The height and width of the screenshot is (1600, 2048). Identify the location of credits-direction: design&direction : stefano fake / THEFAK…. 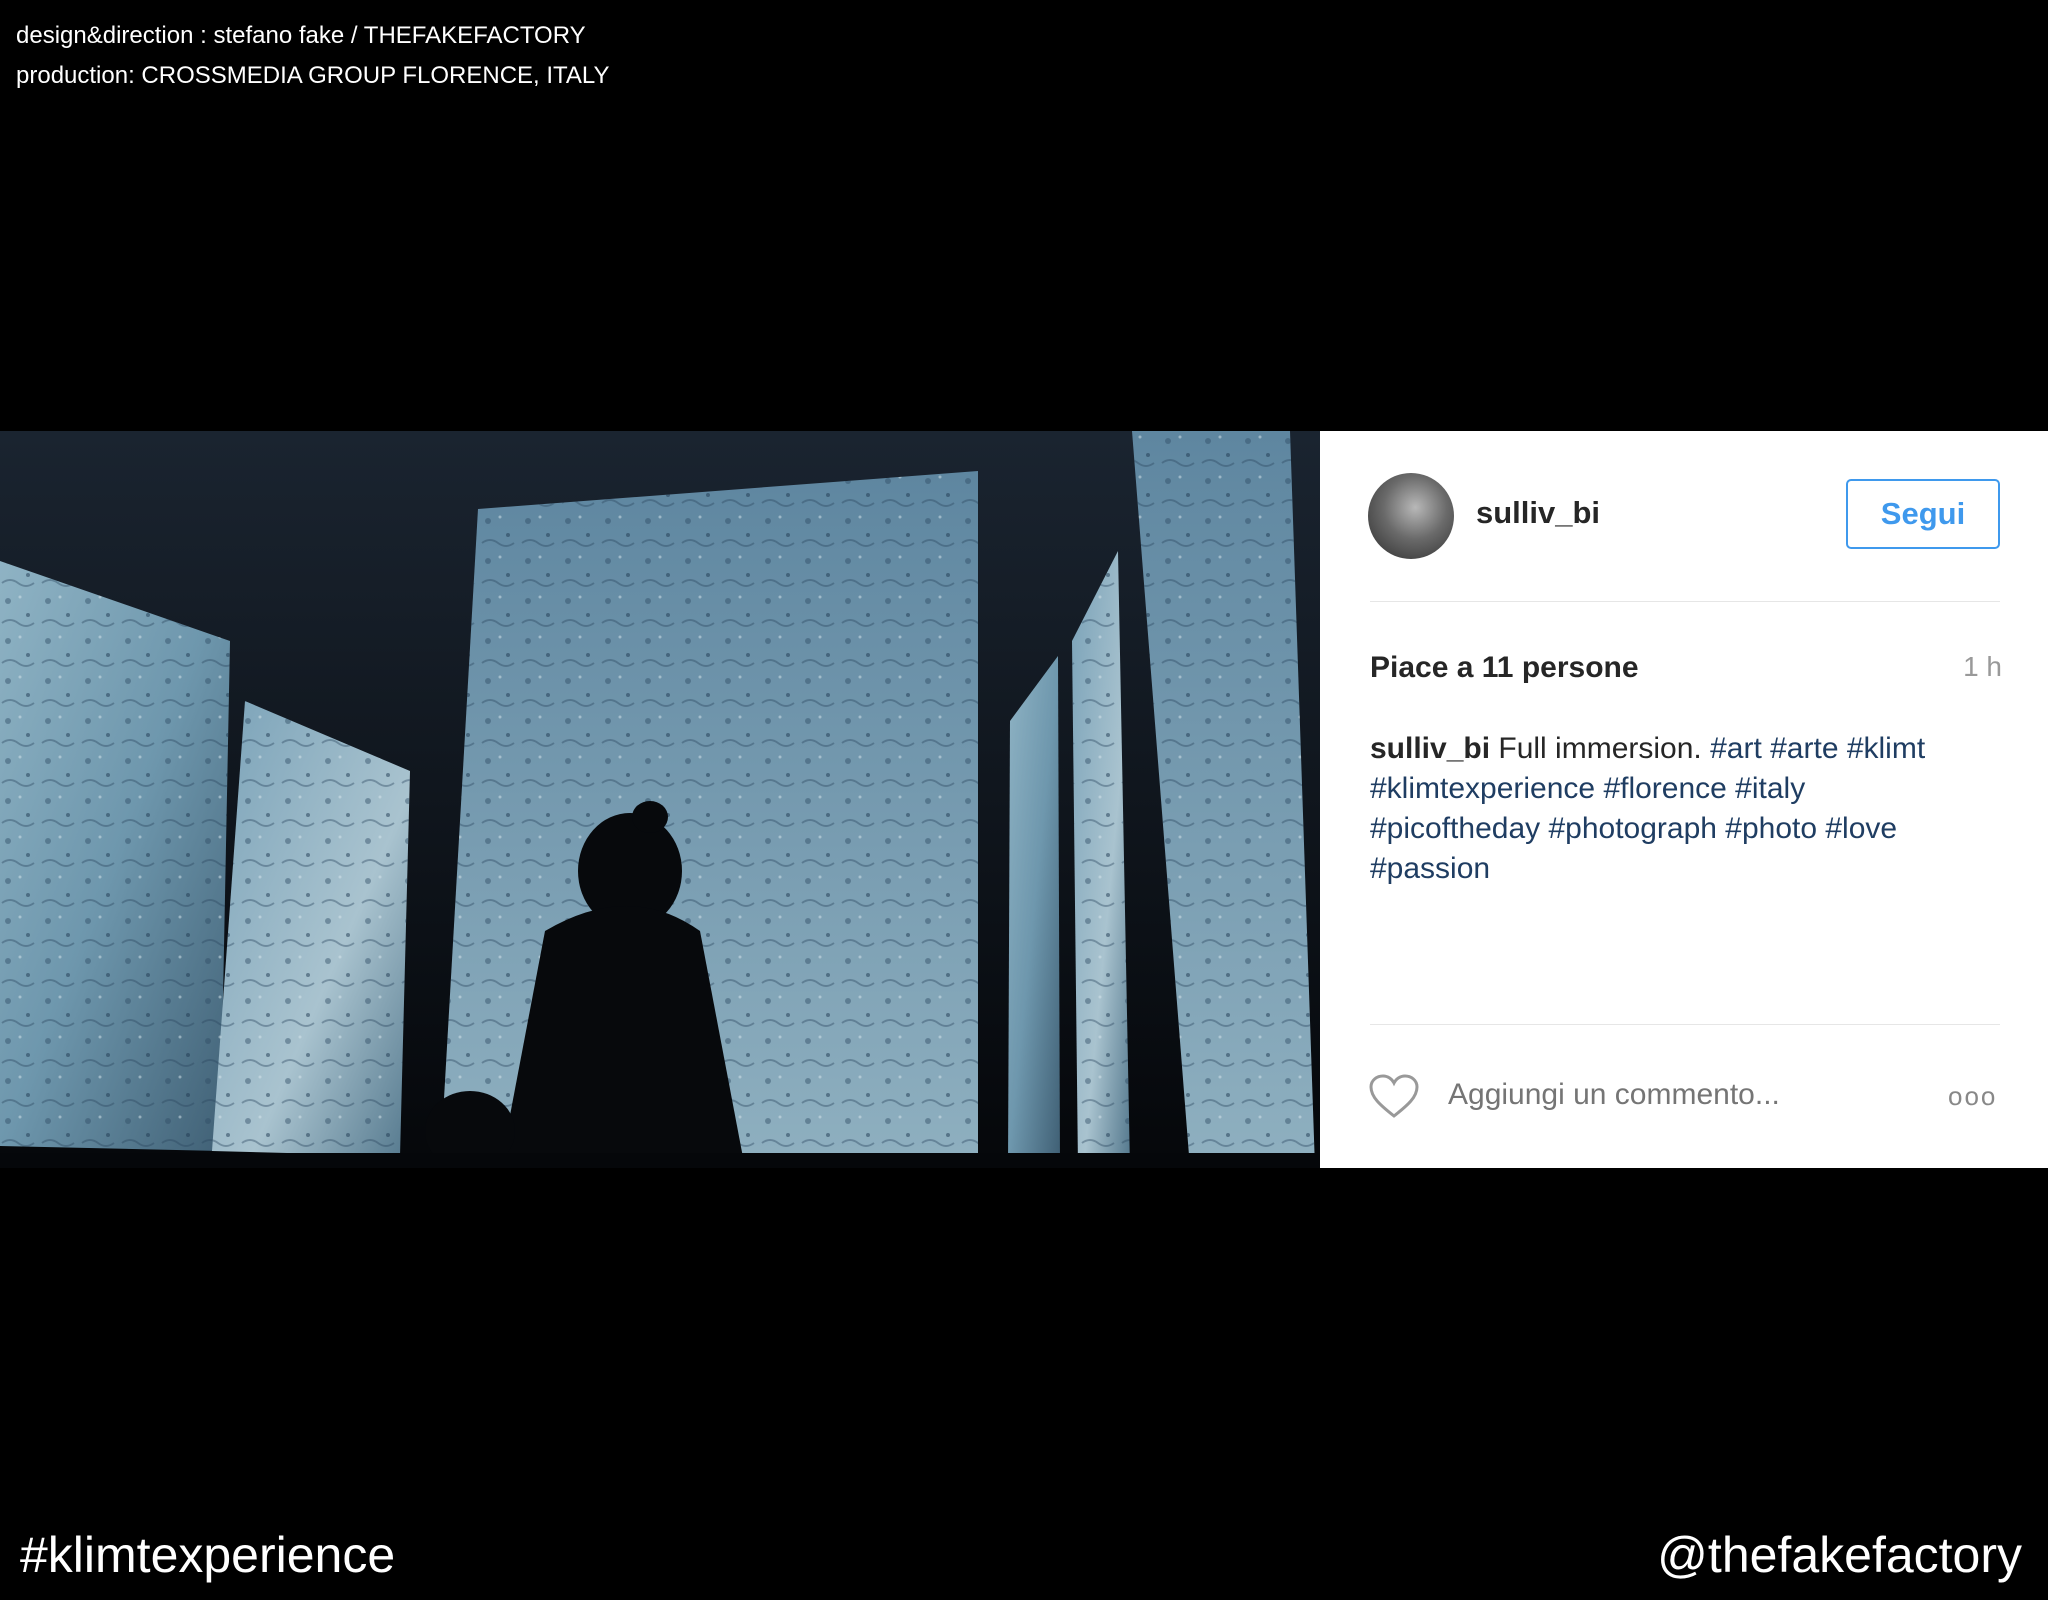
(301, 35).